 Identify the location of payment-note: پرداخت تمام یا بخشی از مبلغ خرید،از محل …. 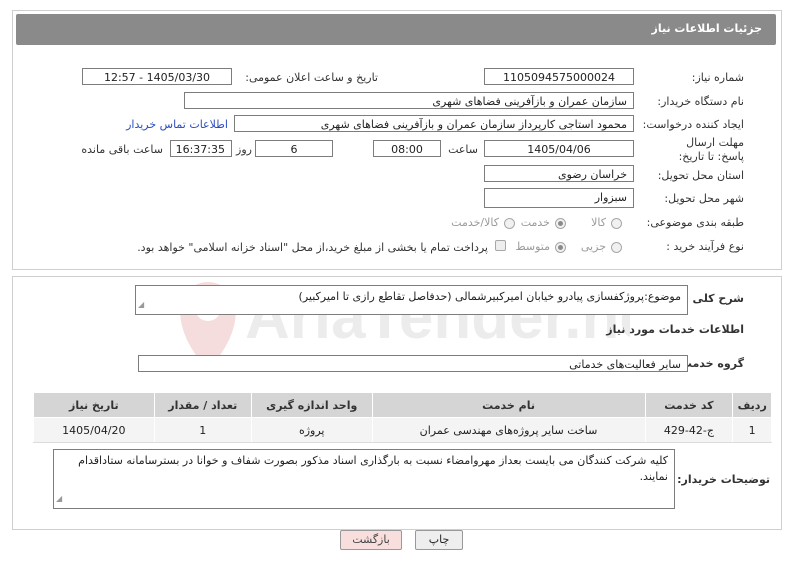
(312, 247).